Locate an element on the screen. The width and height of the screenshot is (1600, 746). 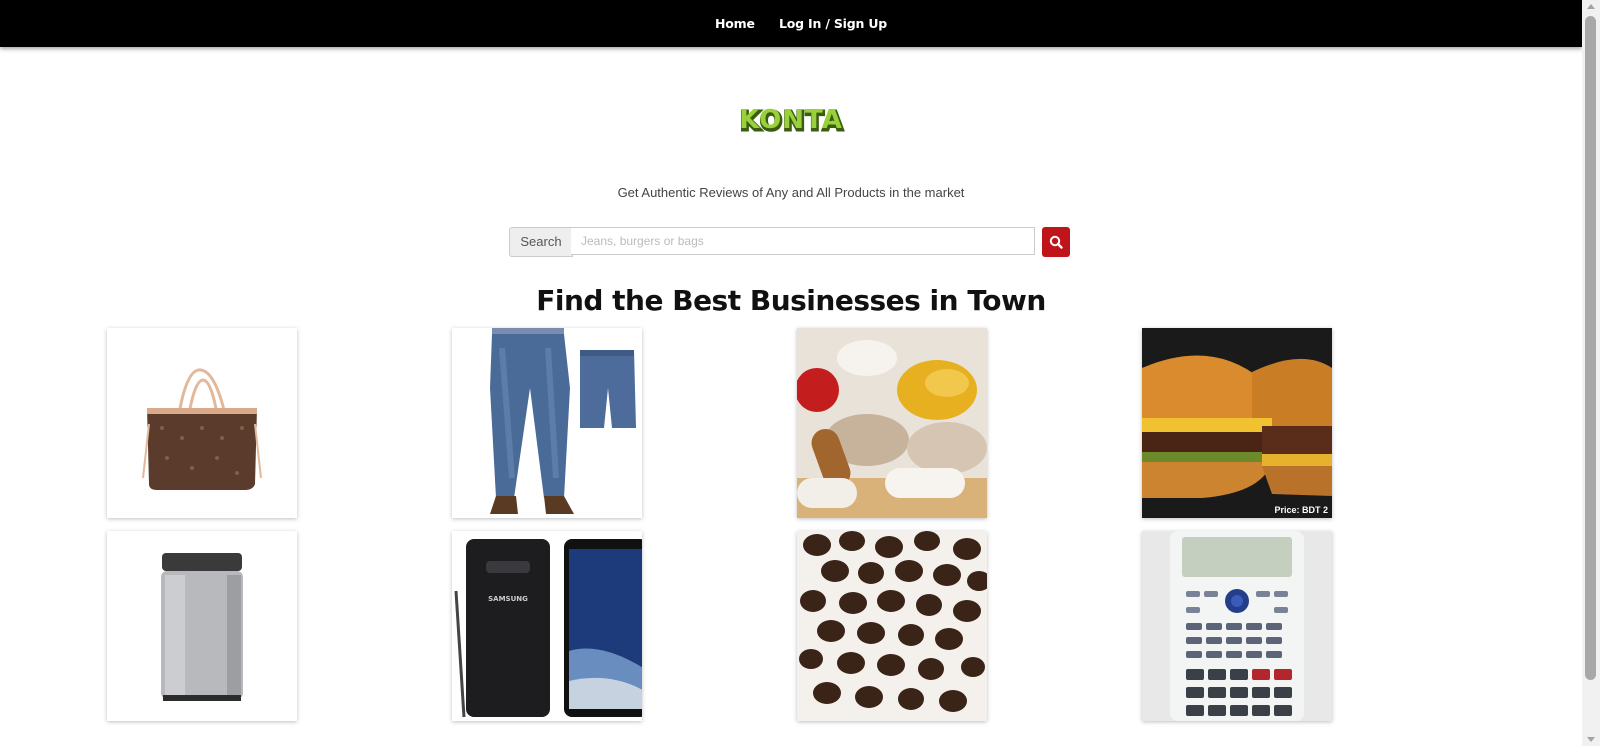
search-button is located at coordinates (1056, 242).